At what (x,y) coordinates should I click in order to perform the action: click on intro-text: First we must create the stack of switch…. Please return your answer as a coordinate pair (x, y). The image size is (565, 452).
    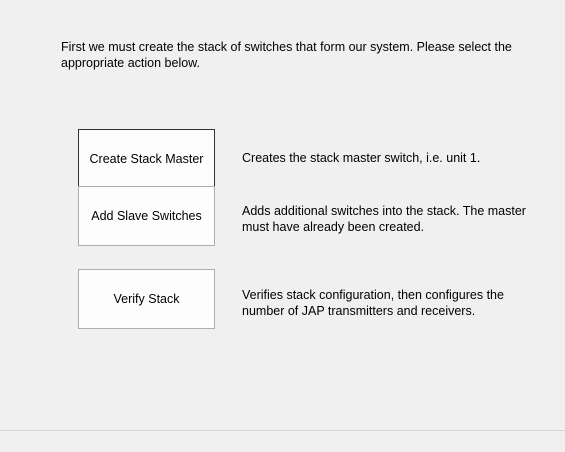
    Looking at the image, I should click on (286, 55).